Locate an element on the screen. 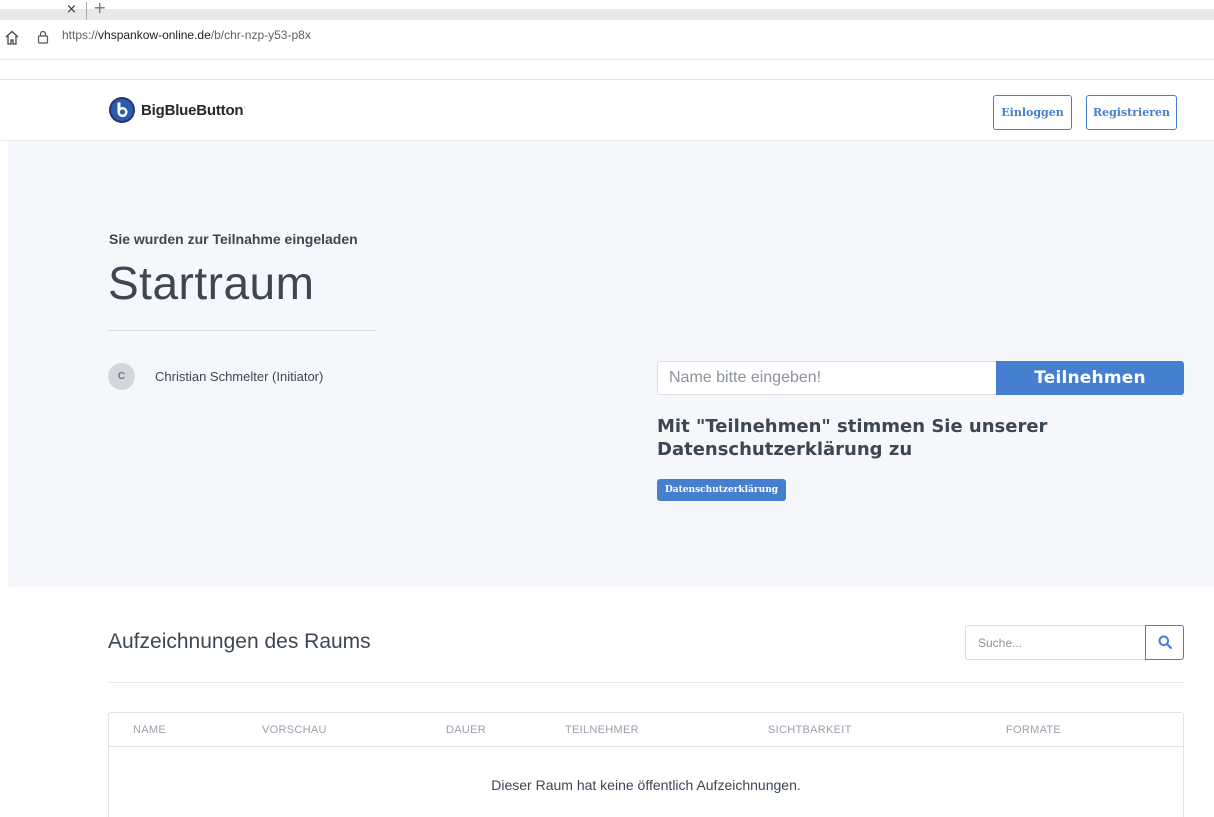 The height and width of the screenshot is (817, 1214). home-icon is located at coordinates (12, 38).